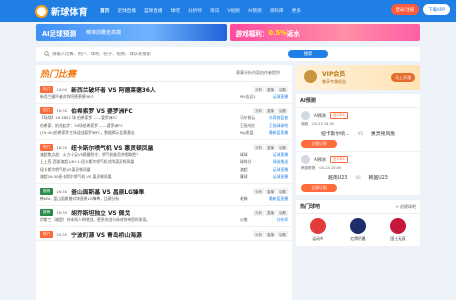  What do you see at coordinates (293, 33) in the screenshot?
I see `banner-game-sub: 返水` at bounding box center [293, 33].